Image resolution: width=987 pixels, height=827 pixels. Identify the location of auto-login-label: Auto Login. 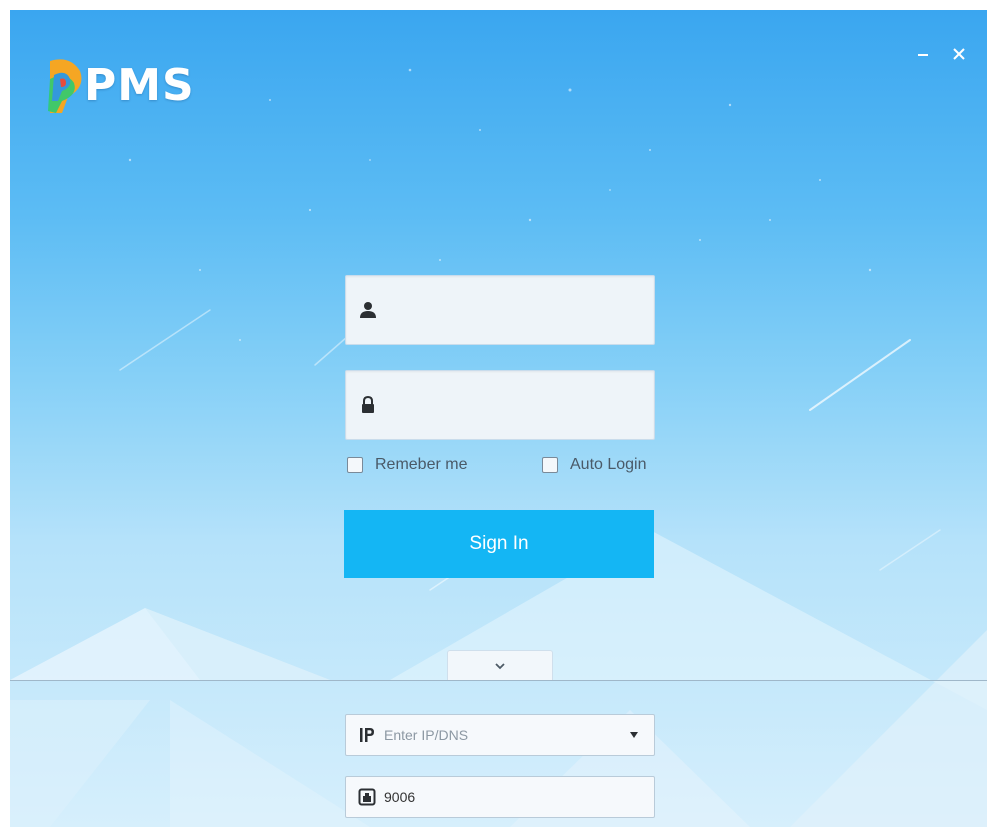
(608, 464).